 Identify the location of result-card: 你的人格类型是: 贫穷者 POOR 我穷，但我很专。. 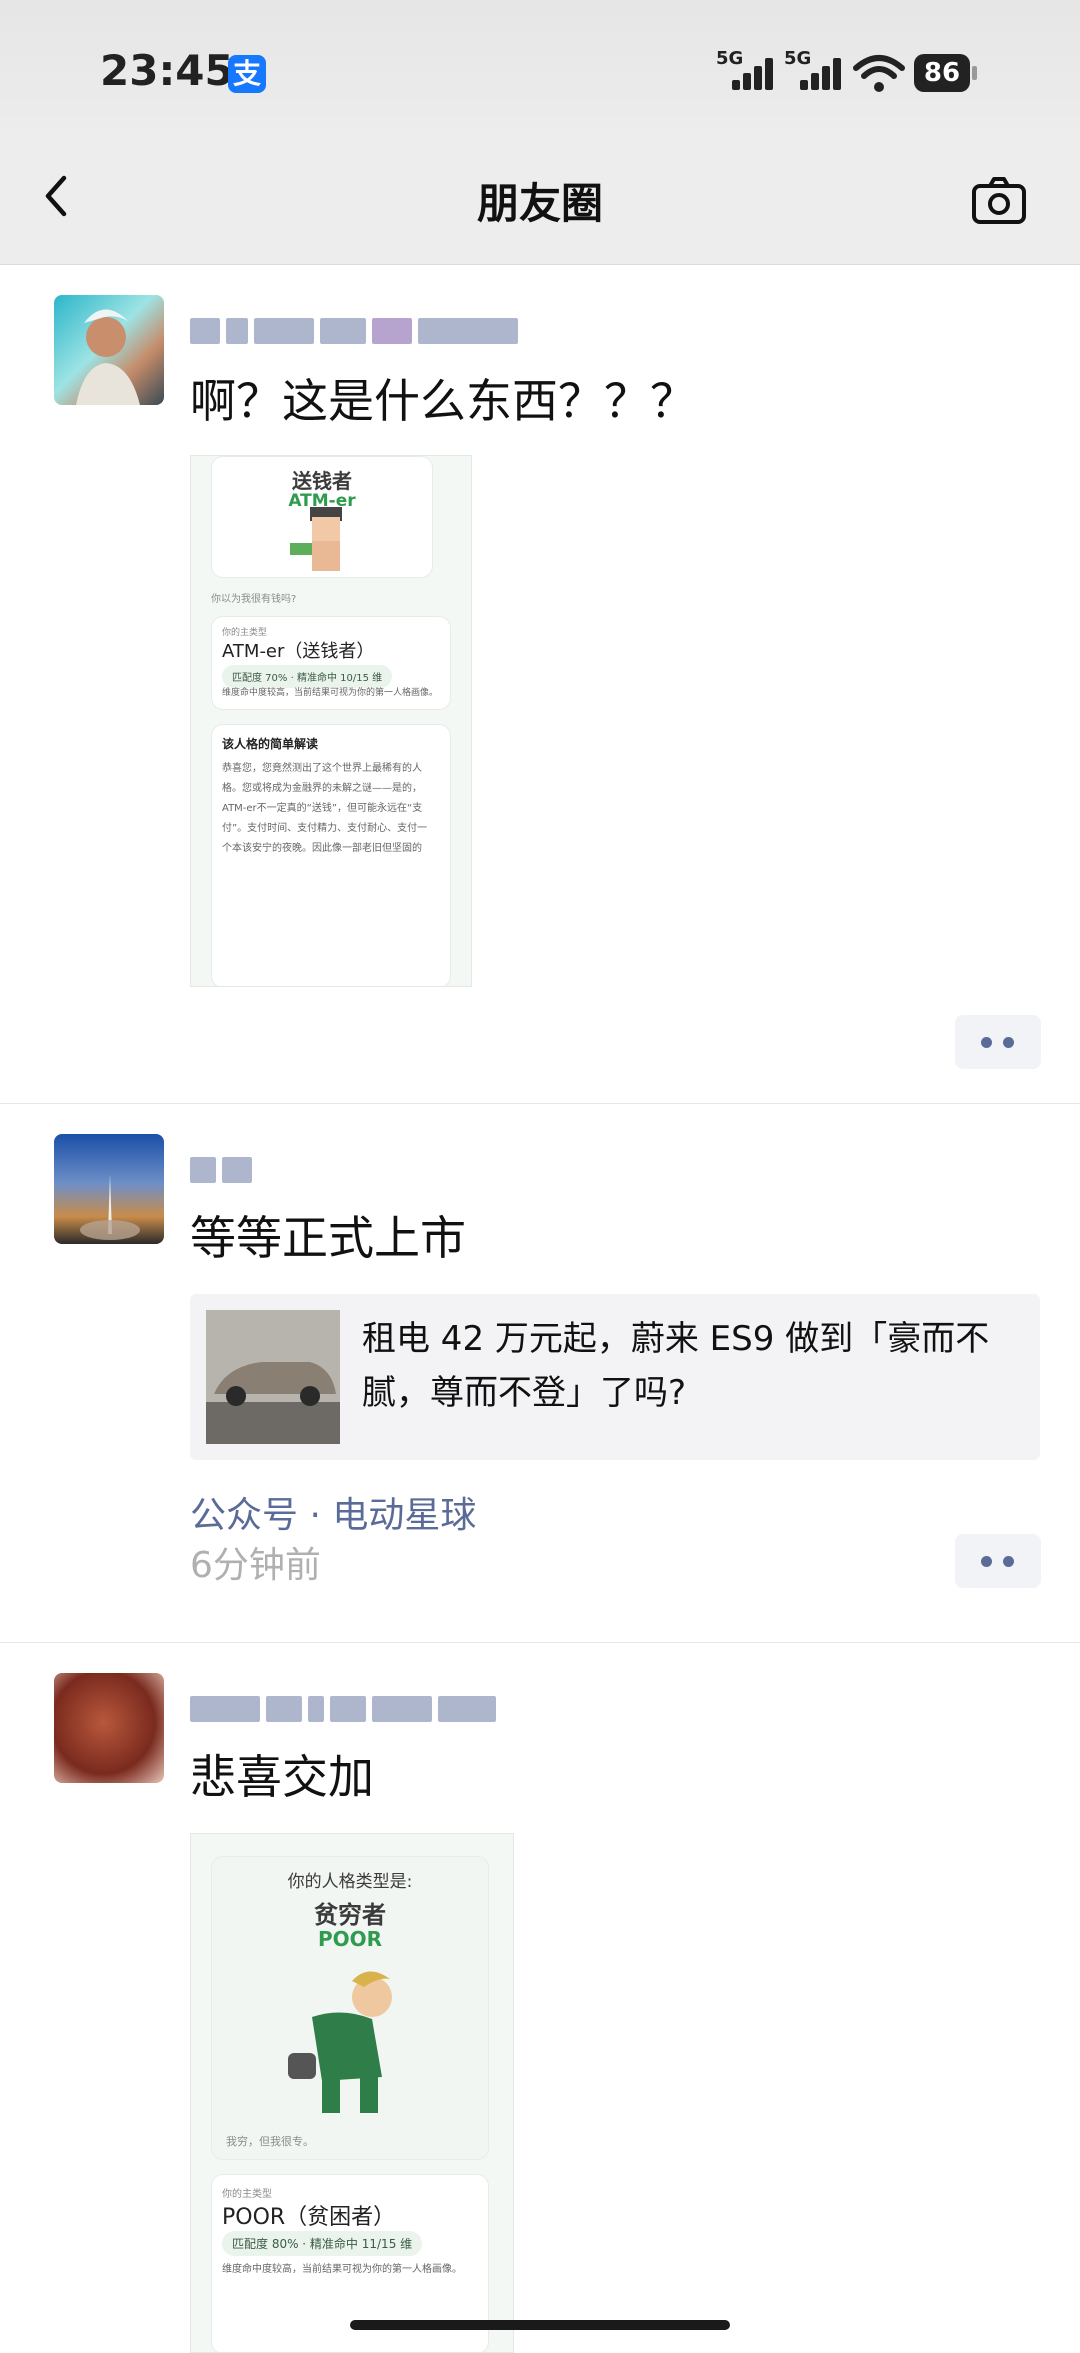
(350, 2008).